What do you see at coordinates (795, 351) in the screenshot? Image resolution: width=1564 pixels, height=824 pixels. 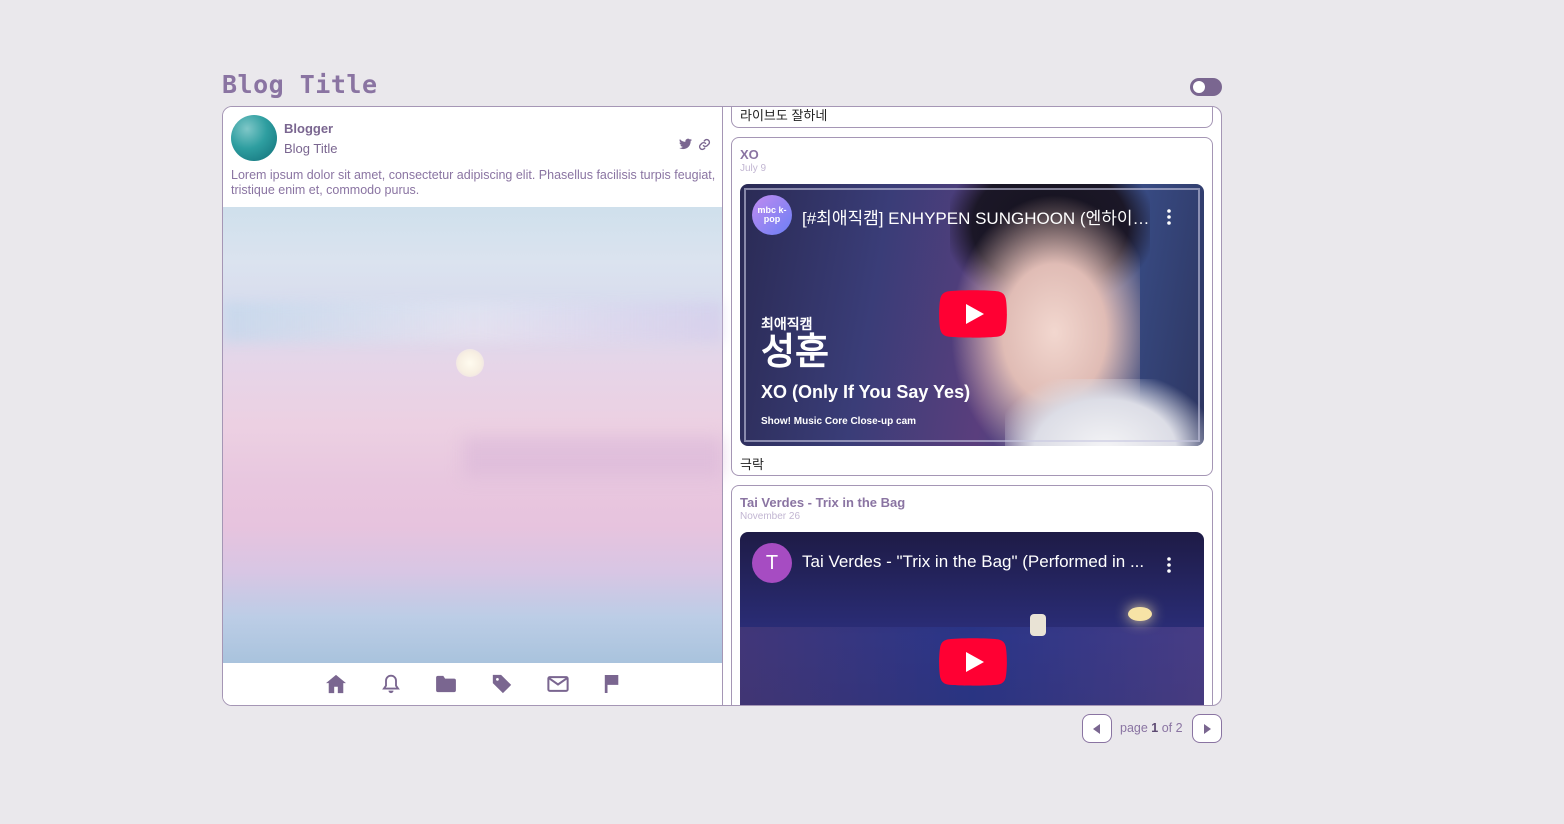 I see `overlay-name: 성훈` at bounding box center [795, 351].